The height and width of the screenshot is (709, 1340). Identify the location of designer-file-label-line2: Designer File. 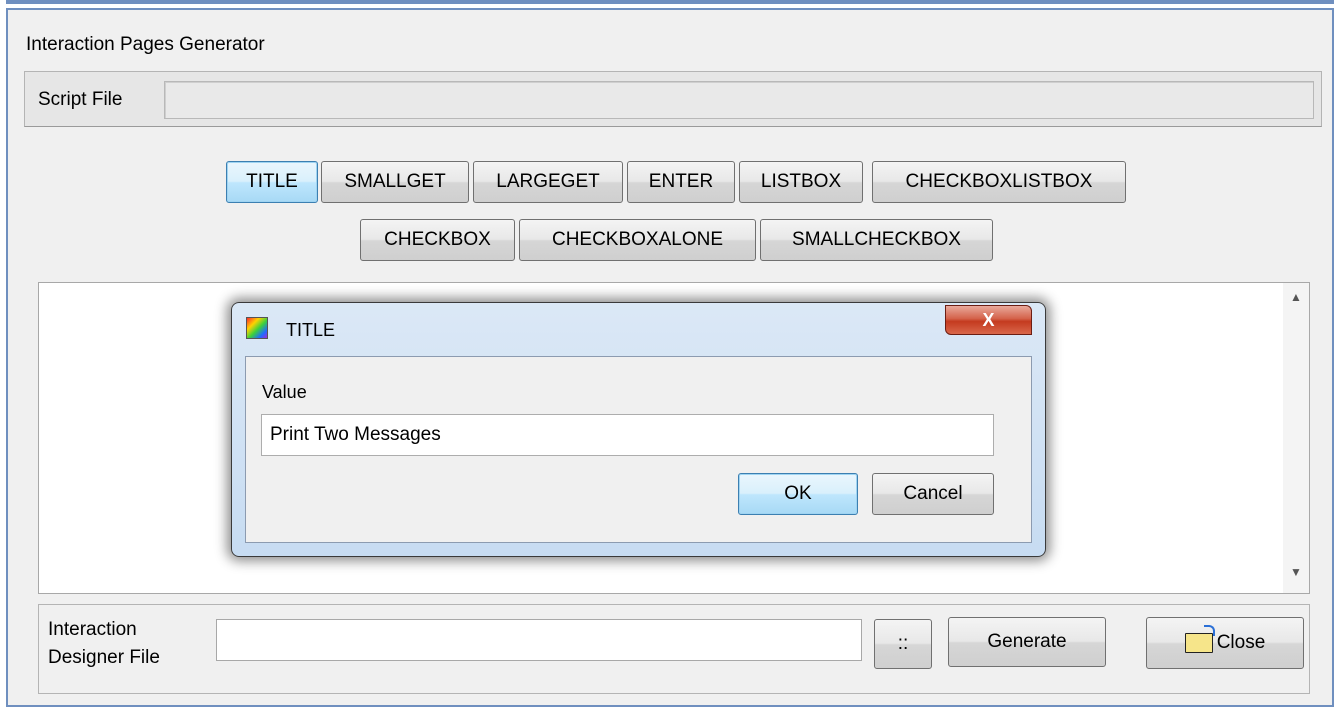
(104, 657).